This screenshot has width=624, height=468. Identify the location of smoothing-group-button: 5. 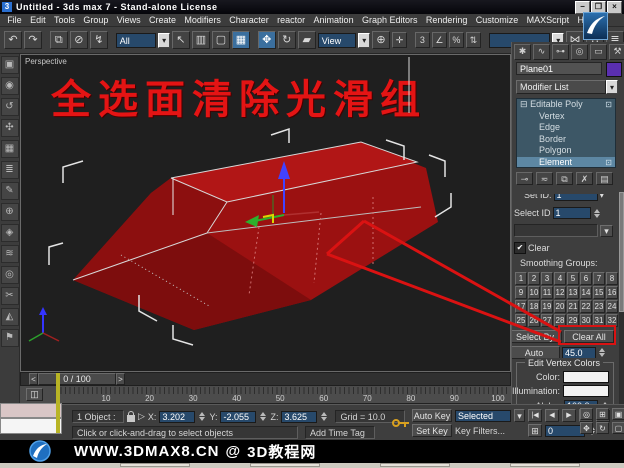
(573, 278).